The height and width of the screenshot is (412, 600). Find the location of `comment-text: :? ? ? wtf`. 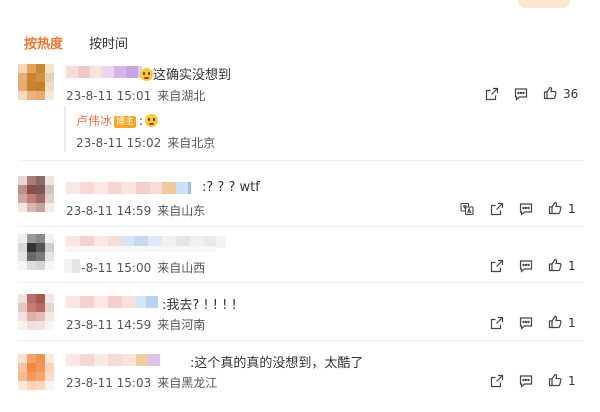

comment-text: :? ? ? wtf is located at coordinates (231, 187).